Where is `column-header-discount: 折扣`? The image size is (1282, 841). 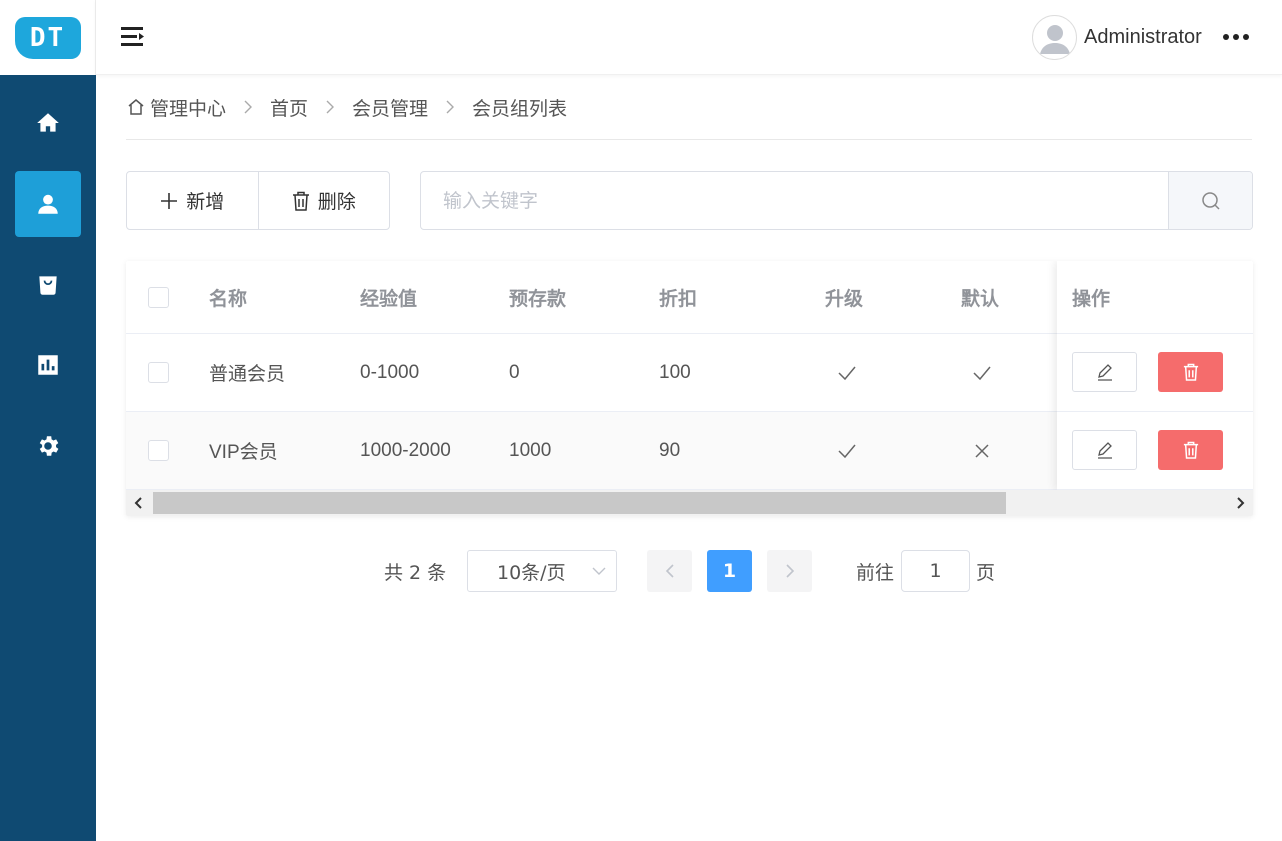 column-header-discount: 折扣 is located at coordinates (678, 297).